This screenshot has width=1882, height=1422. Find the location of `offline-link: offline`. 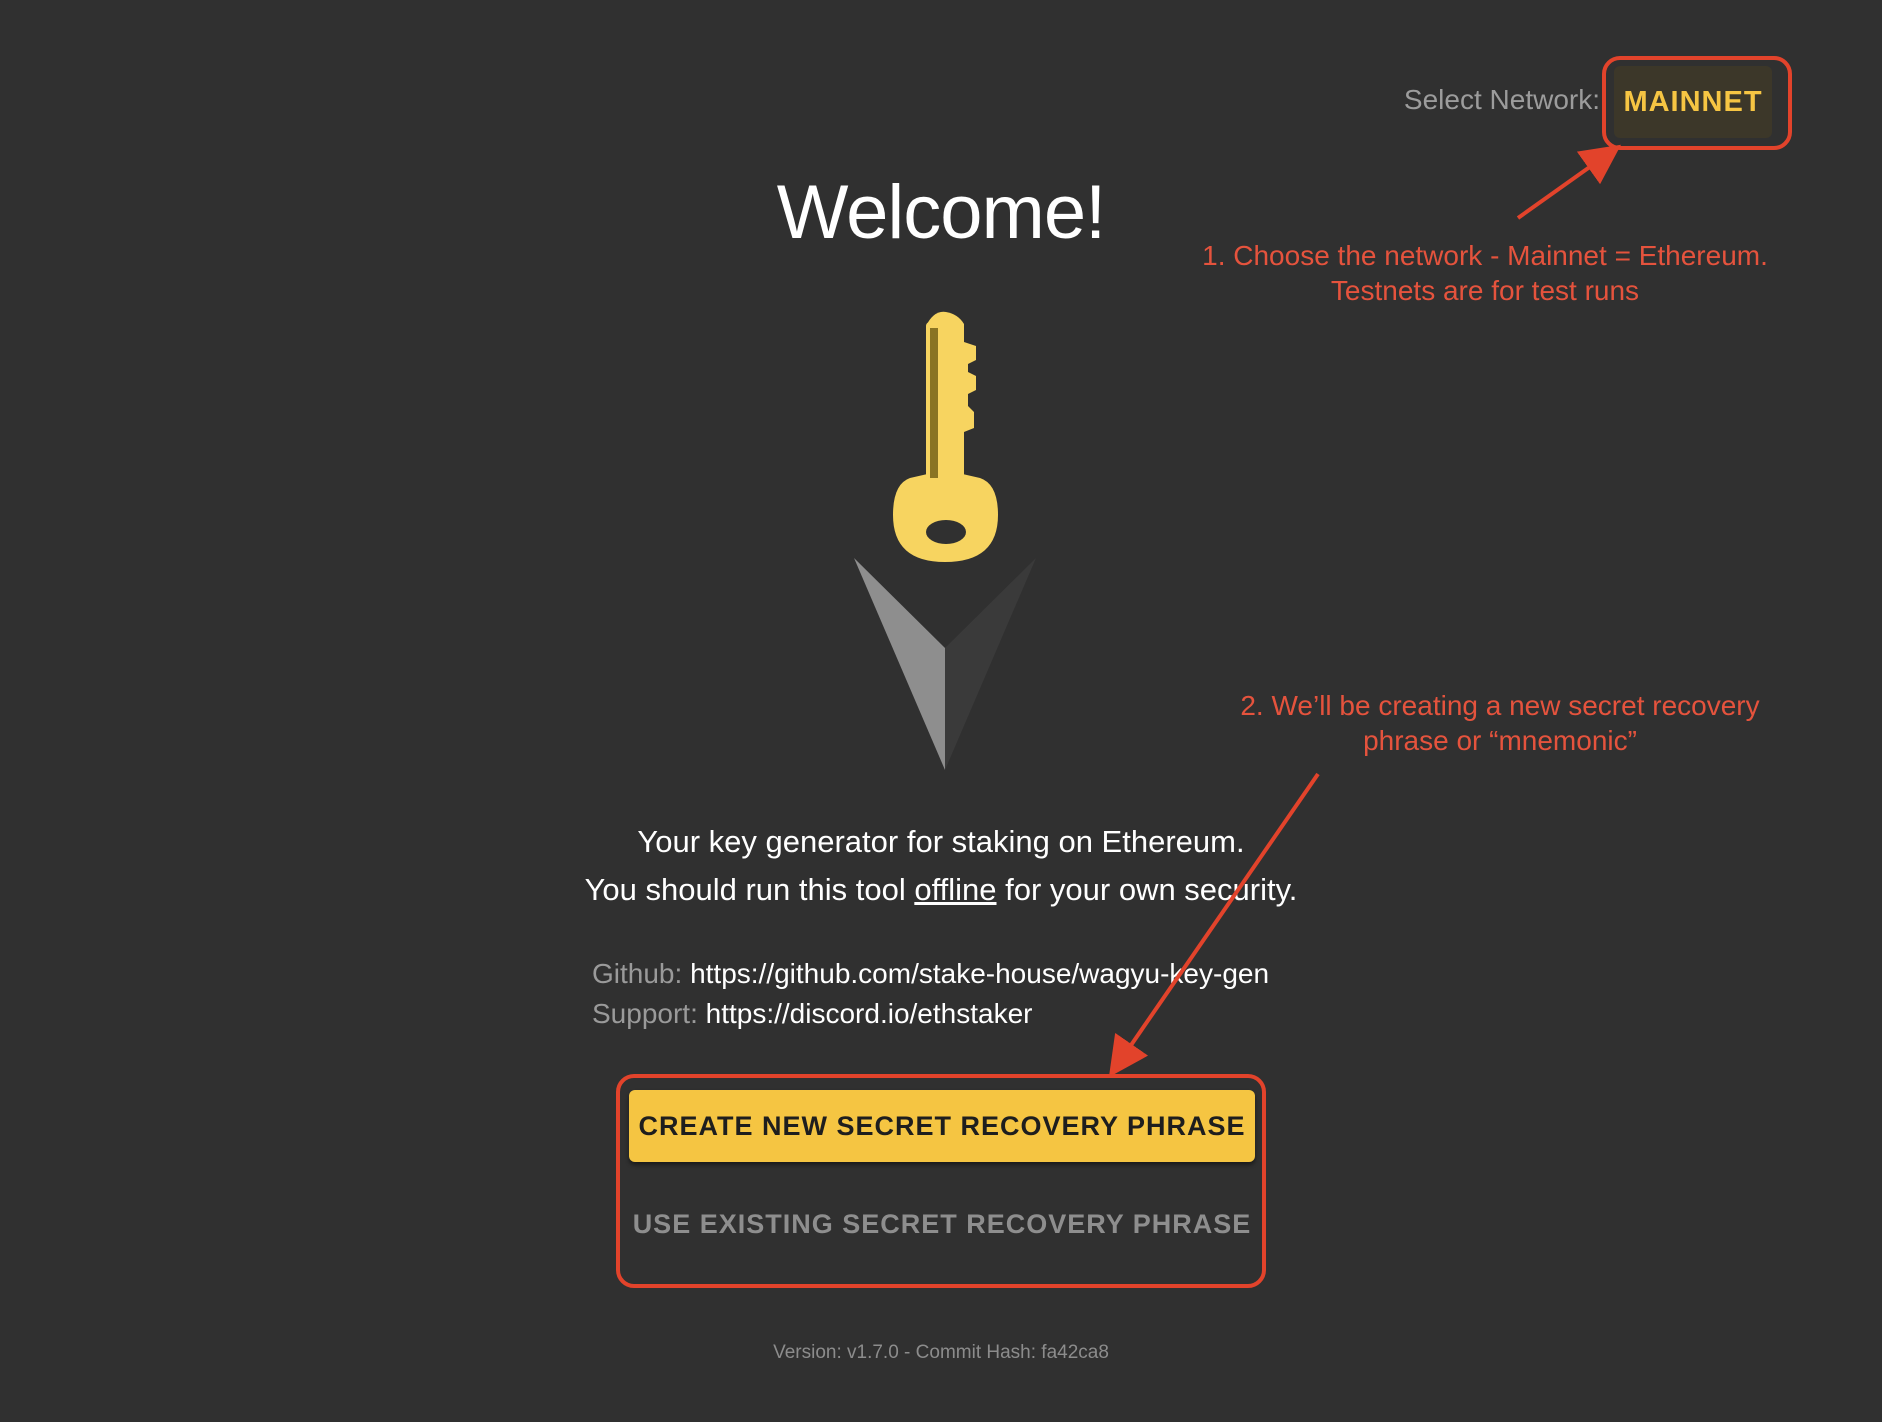

offline-link: offline is located at coordinates (955, 889).